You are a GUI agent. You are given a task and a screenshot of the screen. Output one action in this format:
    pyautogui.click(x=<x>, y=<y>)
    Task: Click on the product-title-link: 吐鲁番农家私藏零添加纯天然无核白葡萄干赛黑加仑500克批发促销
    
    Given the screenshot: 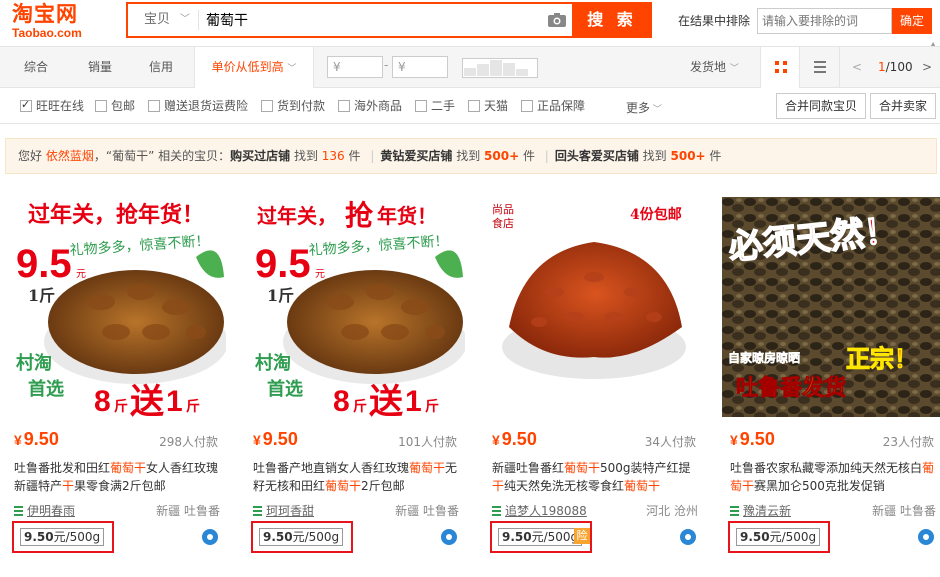 What is the action you would take?
    pyautogui.click(x=835, y=477)
    